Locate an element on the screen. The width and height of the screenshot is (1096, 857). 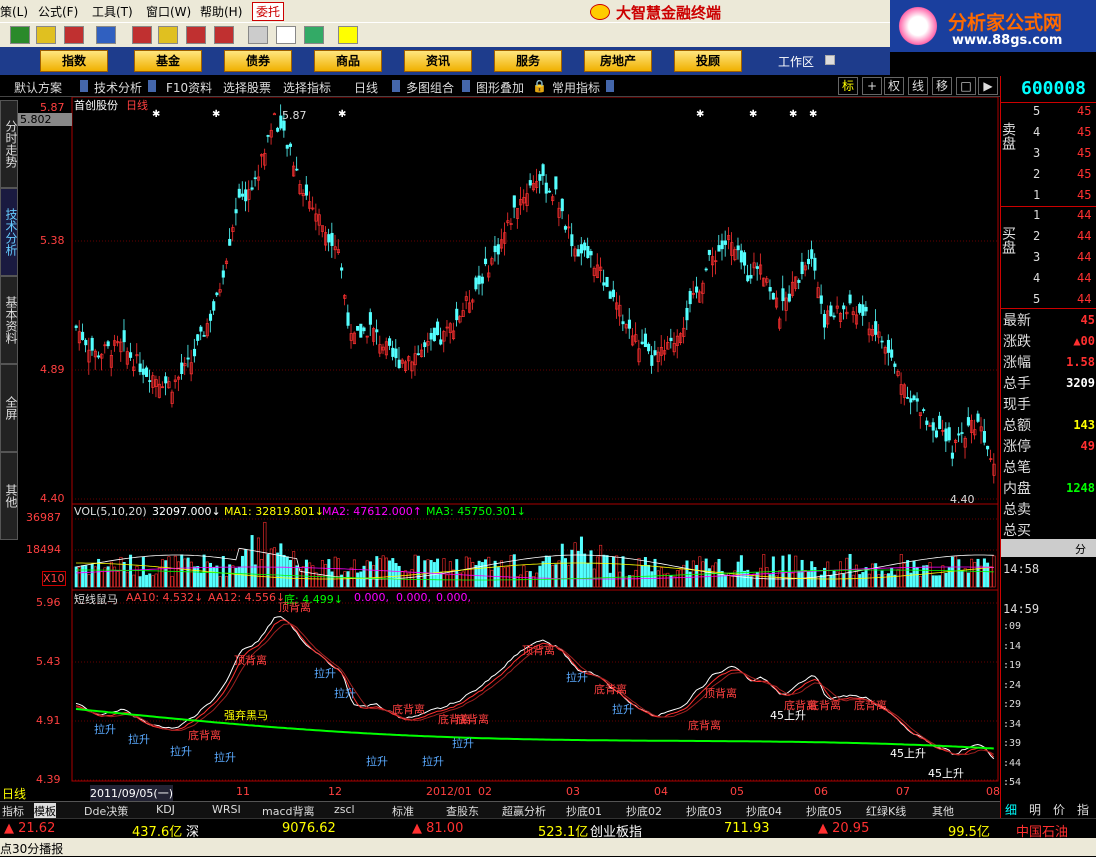
indicator-tab: Dde决策 is located at coordinates (106, 811).